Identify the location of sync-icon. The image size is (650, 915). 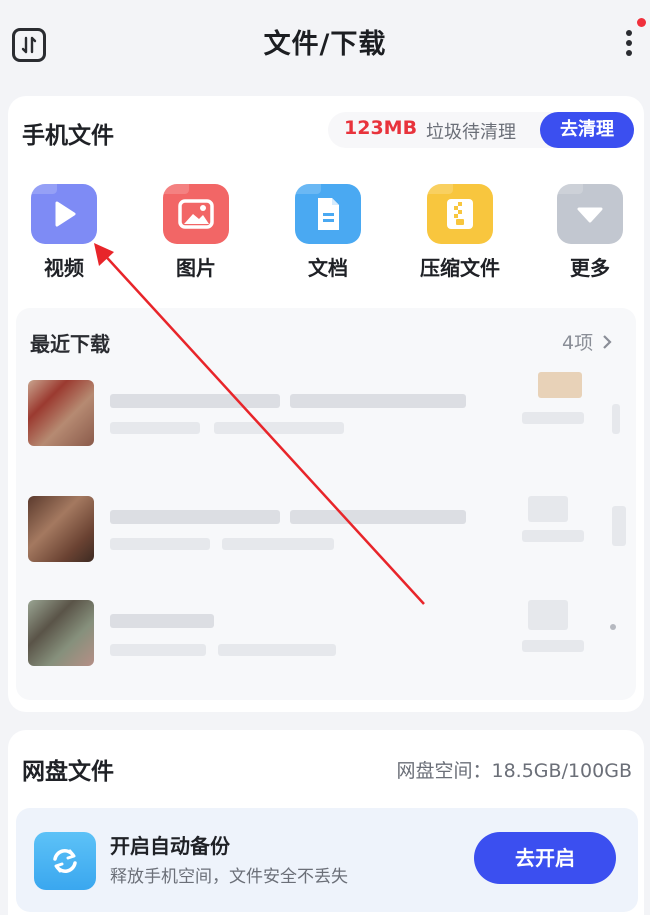
(65, 861).